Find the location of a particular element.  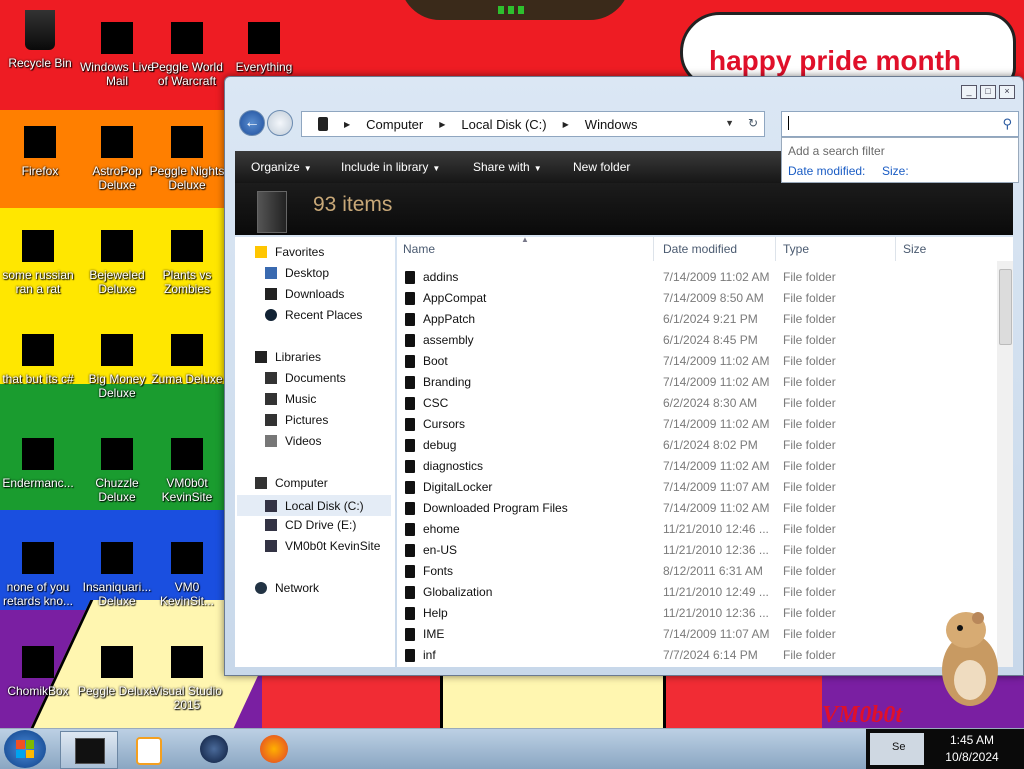

file-row: inf 7/7/2024 6:14 PM File folder is located at coordinates (696, 655).